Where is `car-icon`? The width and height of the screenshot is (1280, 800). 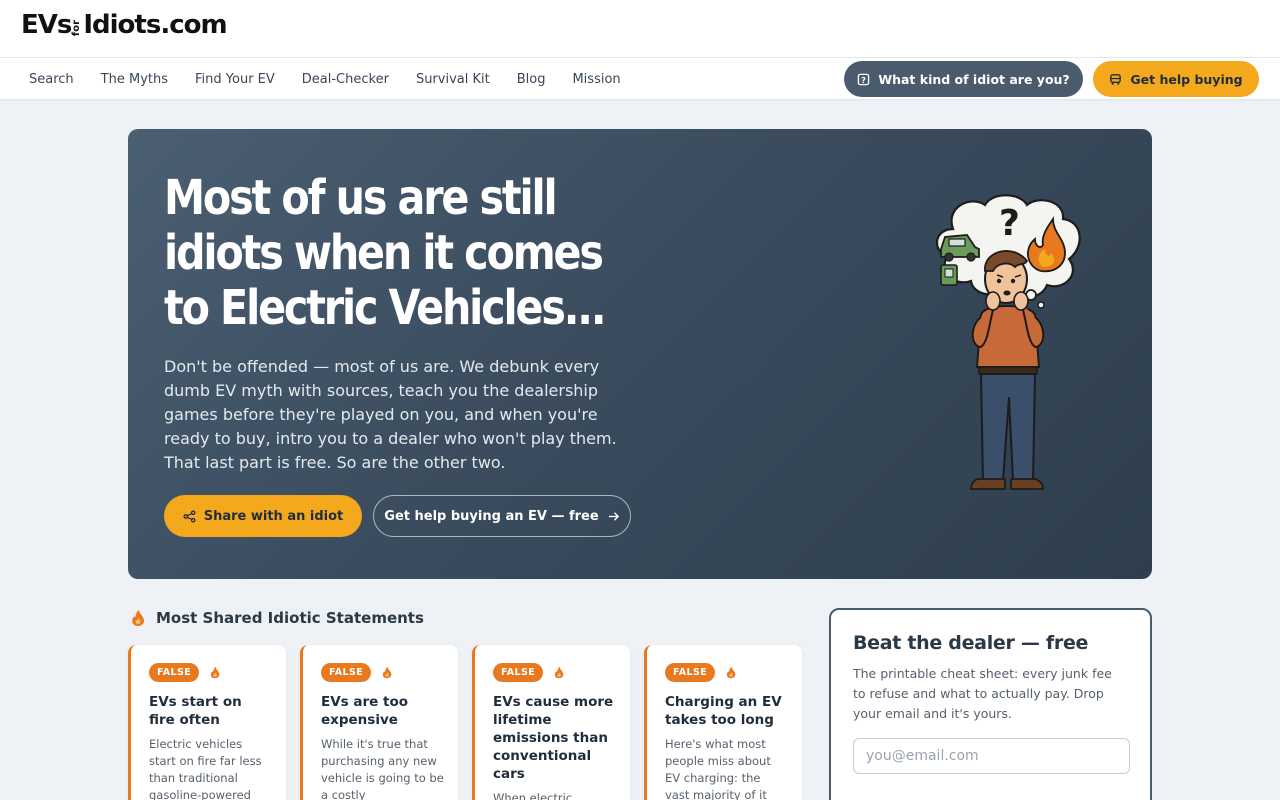 car-icon is located at coordinates (1116, 79).